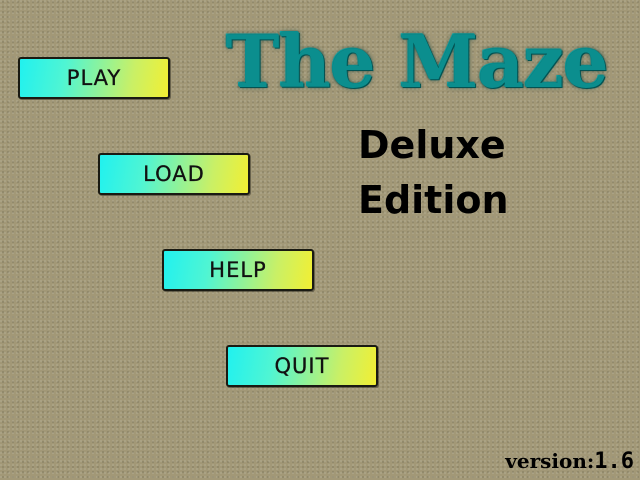  Describe the element at coordinates (433, 200) in the screenshot. I see `subtitle-line-edition: Edition` at that location.